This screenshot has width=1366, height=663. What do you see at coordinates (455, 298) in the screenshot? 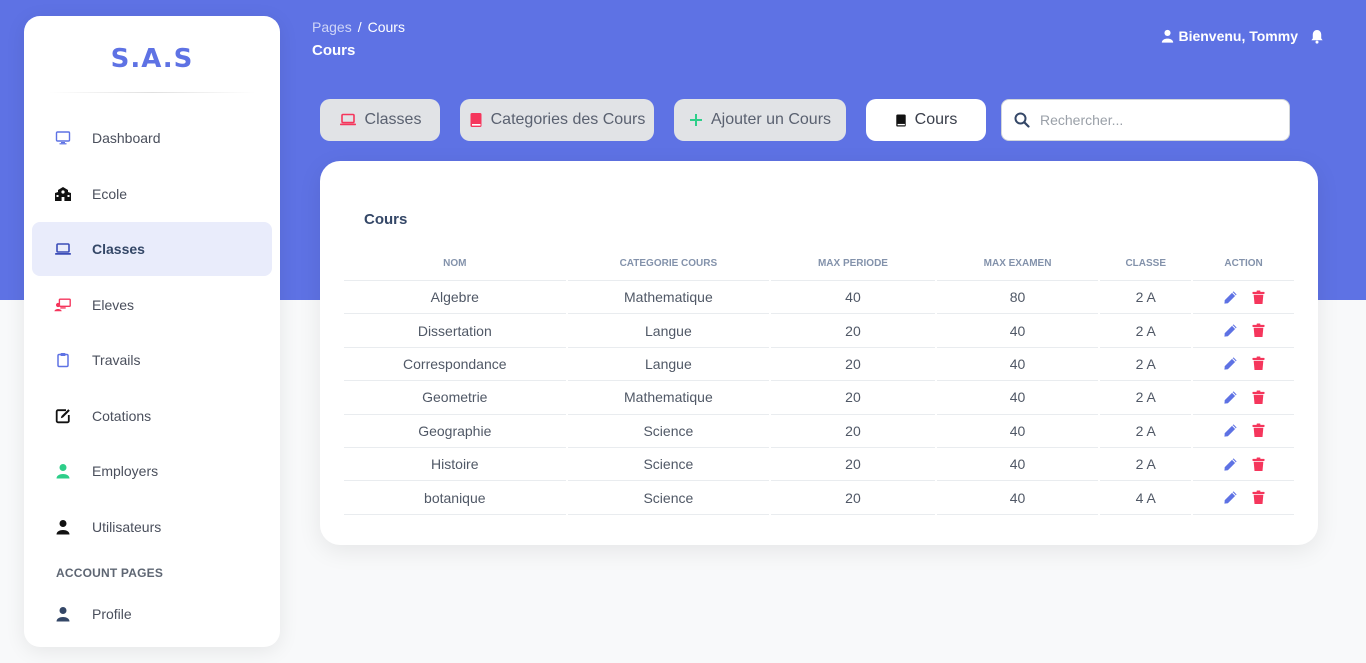
I see `cell-nom: Algebre` at bounding box center [455, 298].